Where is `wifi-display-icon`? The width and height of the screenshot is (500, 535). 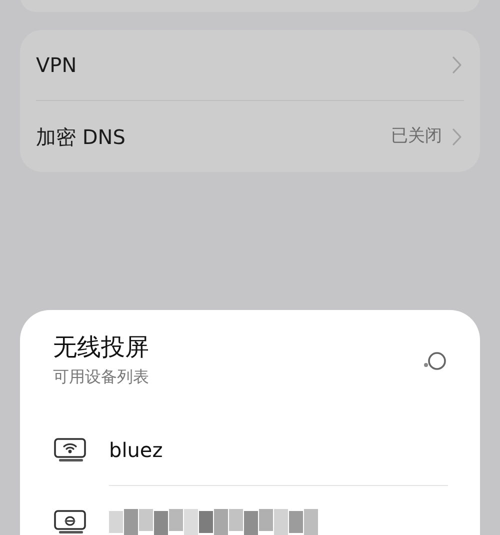
wifi-display-icon is located at coordinates (71, 450).